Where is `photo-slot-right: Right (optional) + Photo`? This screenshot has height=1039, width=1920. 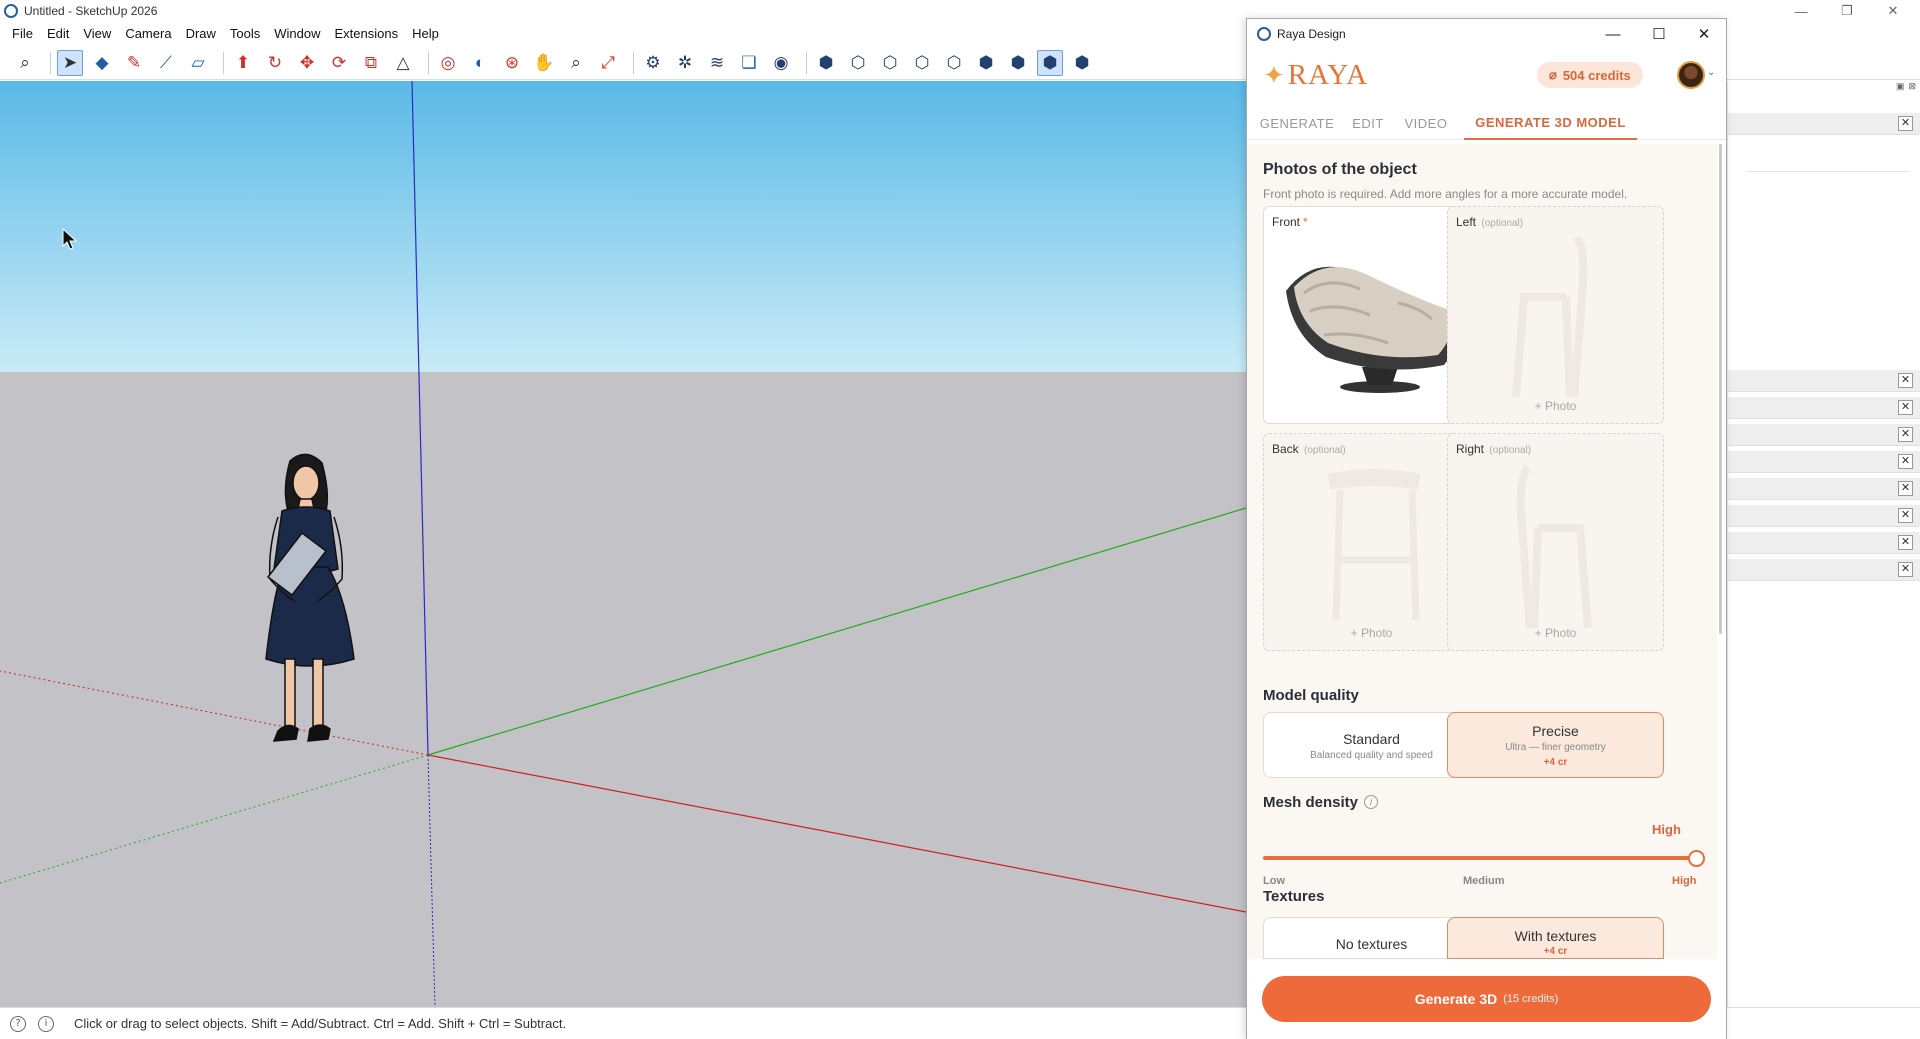 photo-slot-right: Right (optional) + Photo is located at coordinates (1555, 542).